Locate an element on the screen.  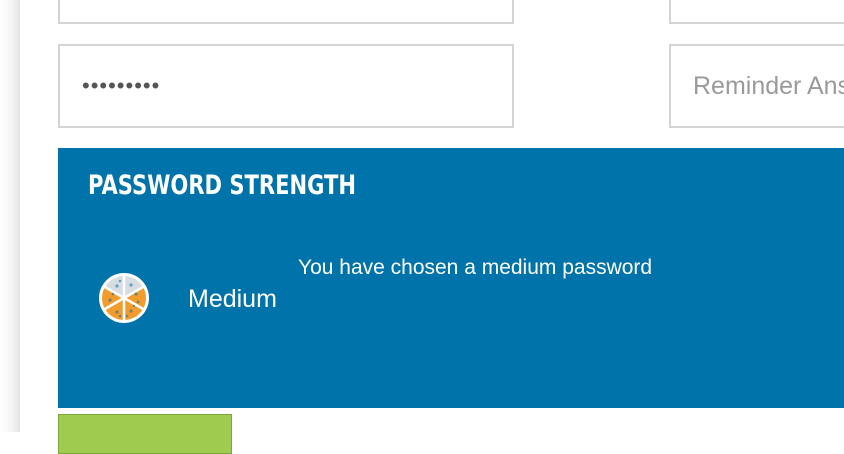
password-strength-level: Medium is located at coordinates (232, 299).